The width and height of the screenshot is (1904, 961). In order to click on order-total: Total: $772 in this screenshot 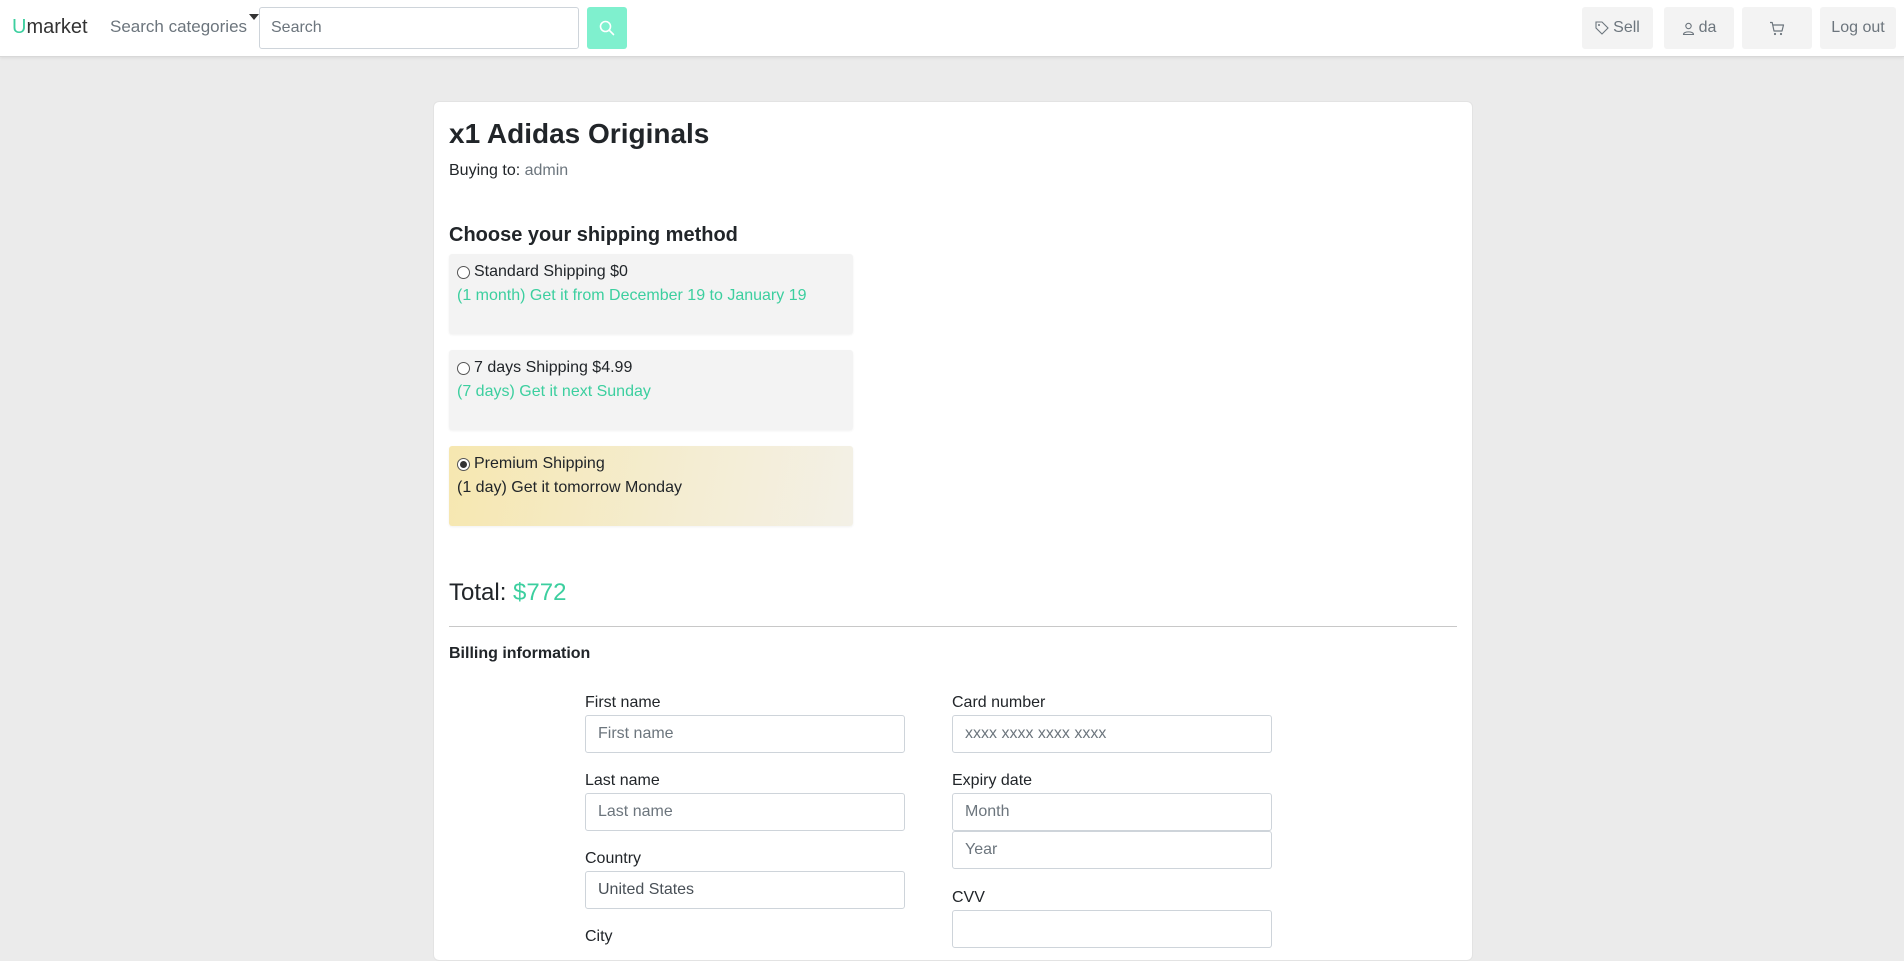, I will do `click(507, 593)`.